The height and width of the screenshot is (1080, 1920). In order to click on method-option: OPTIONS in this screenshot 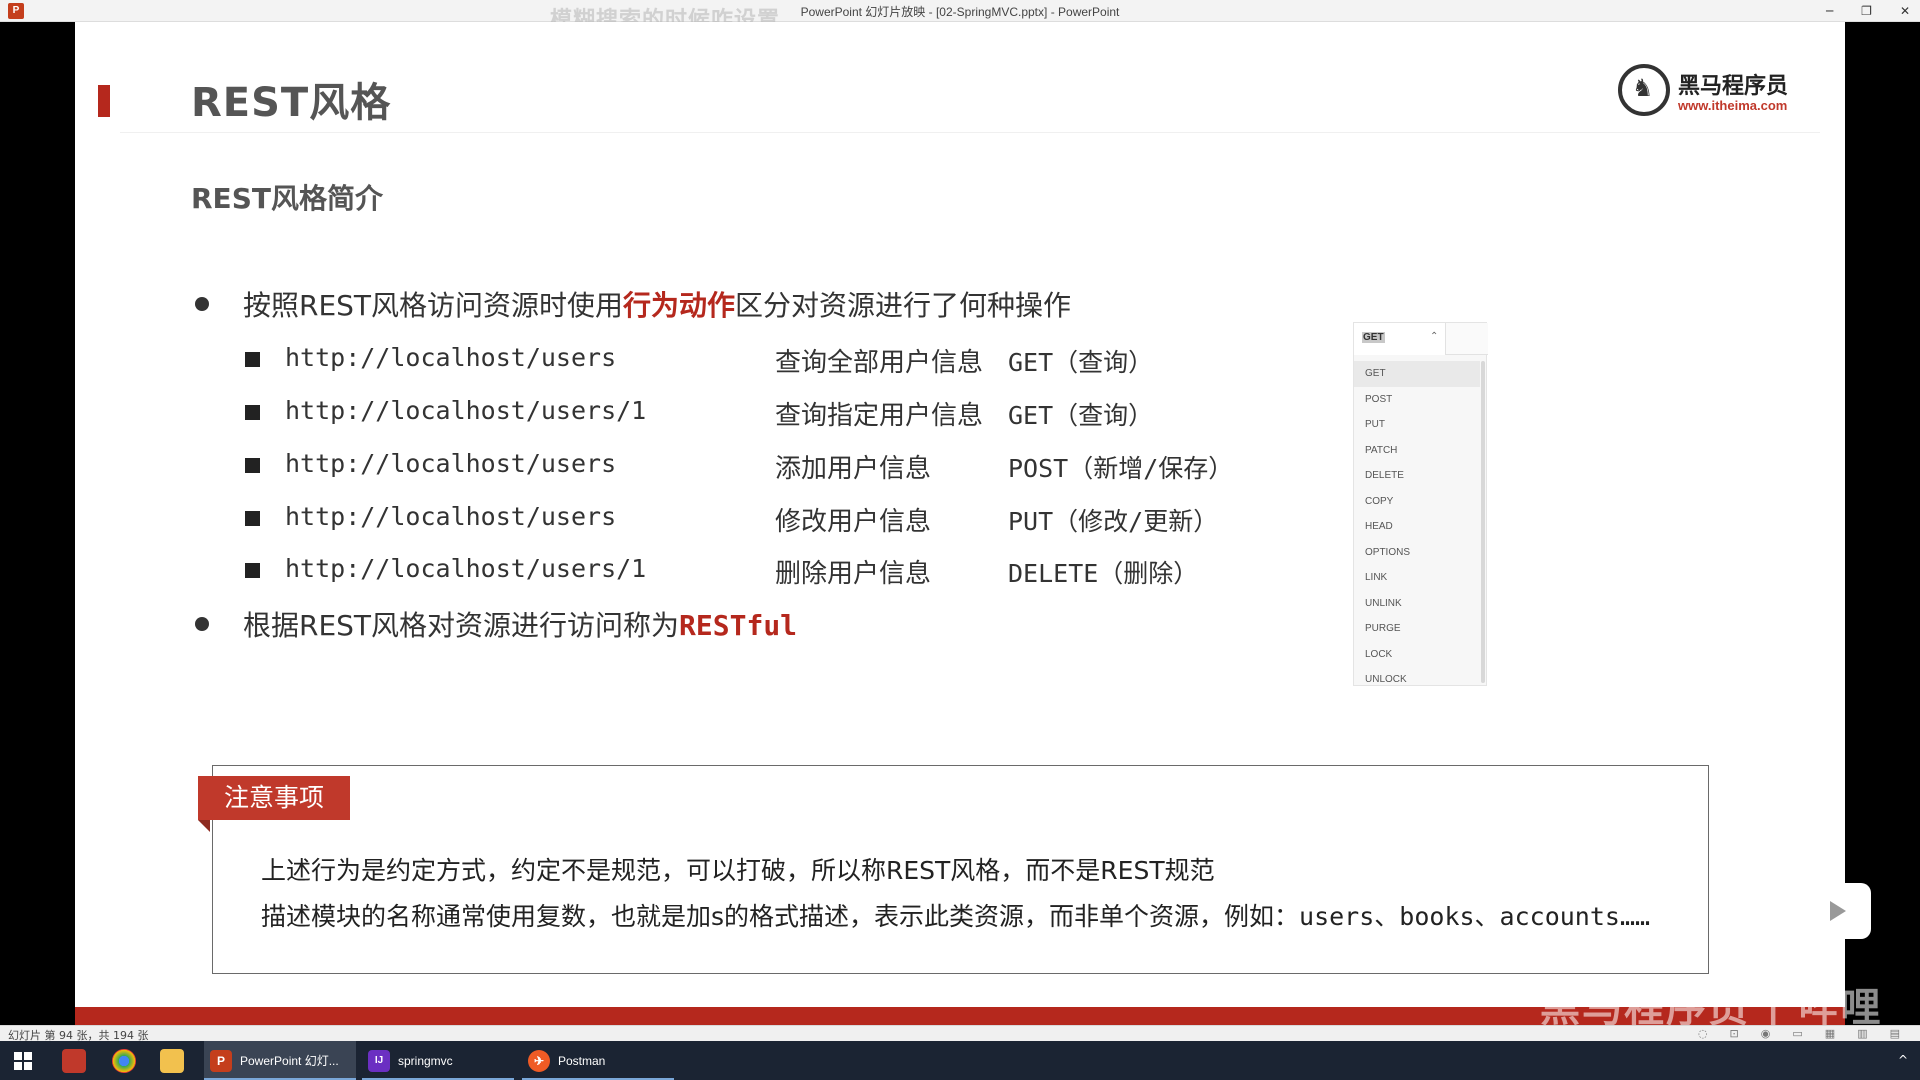, I will do `click(1417, 553)`.